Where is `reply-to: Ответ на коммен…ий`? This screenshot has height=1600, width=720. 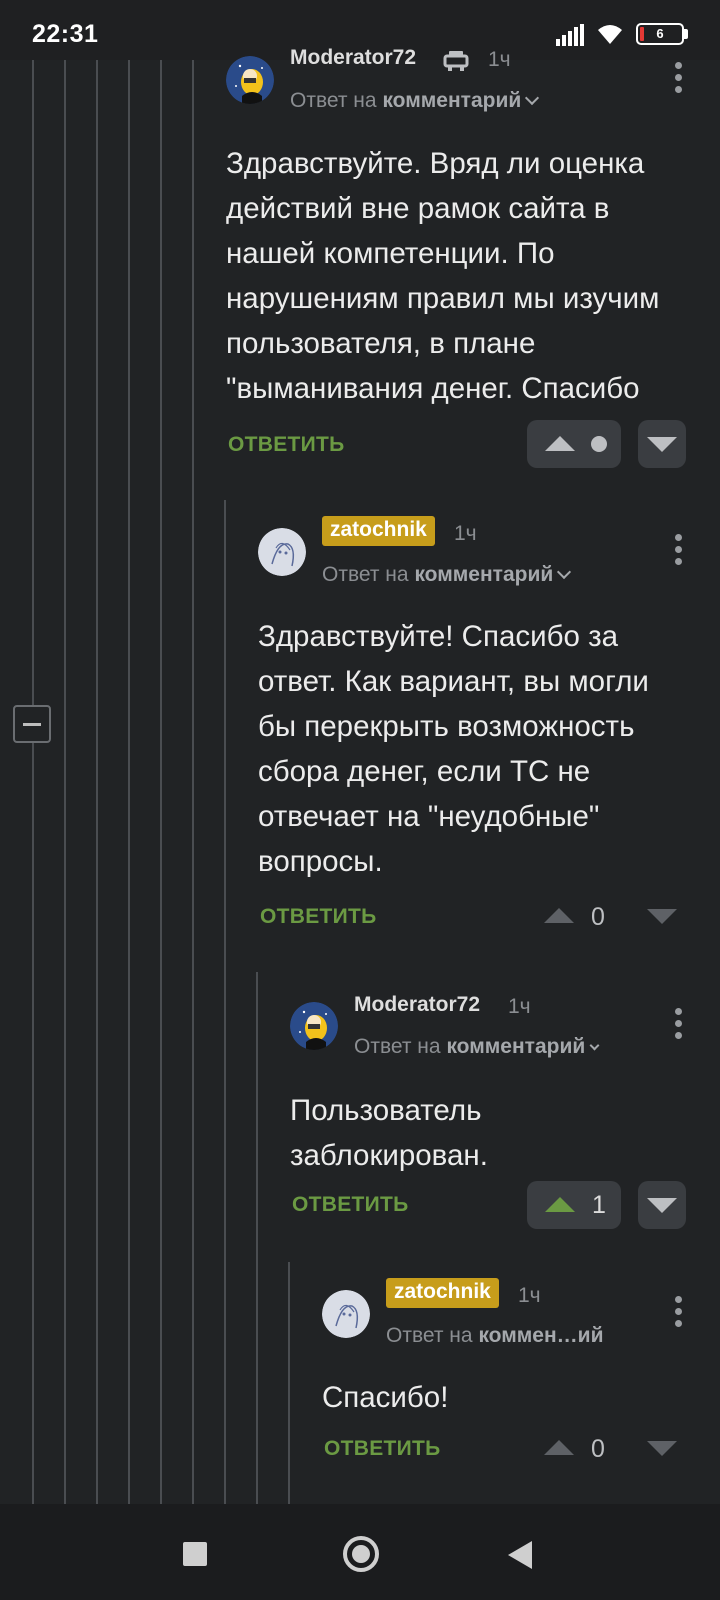 reply-to: Ответ на коммен…ий is located at coordinates (494, 1336).